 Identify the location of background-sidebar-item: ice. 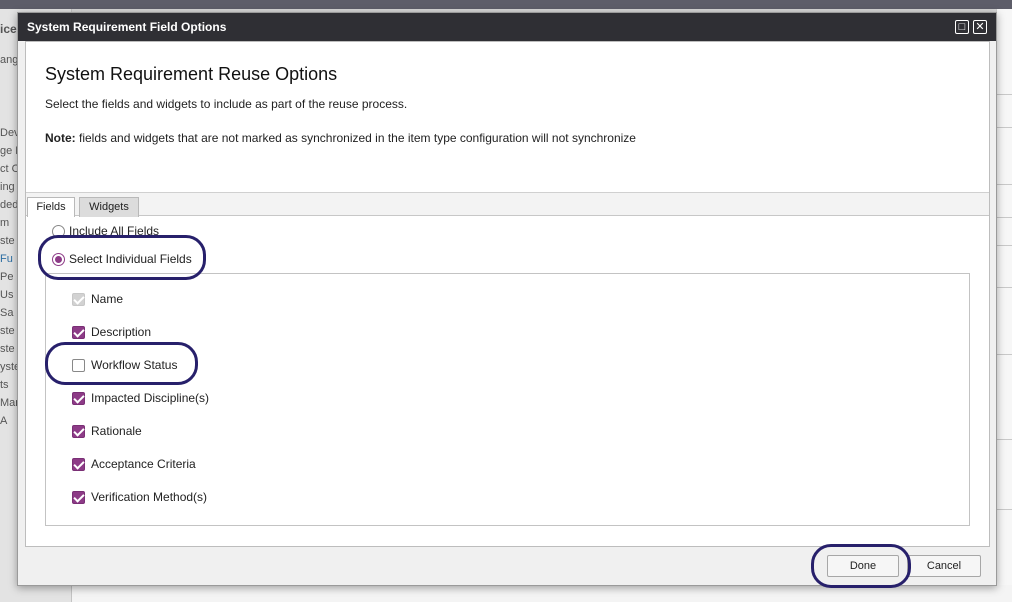
(8, 29).